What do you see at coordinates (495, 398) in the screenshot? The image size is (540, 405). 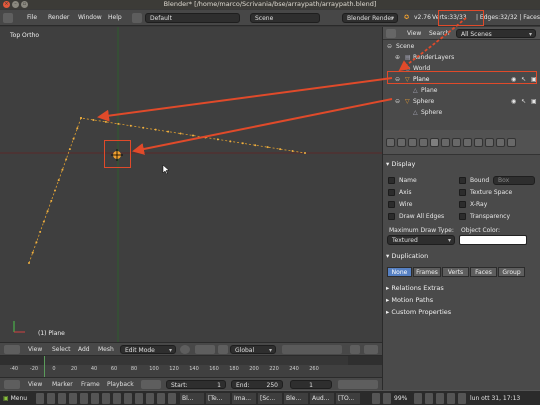 I see `clock: lun ott 31, 17:13` at bounding box center [495, 398].